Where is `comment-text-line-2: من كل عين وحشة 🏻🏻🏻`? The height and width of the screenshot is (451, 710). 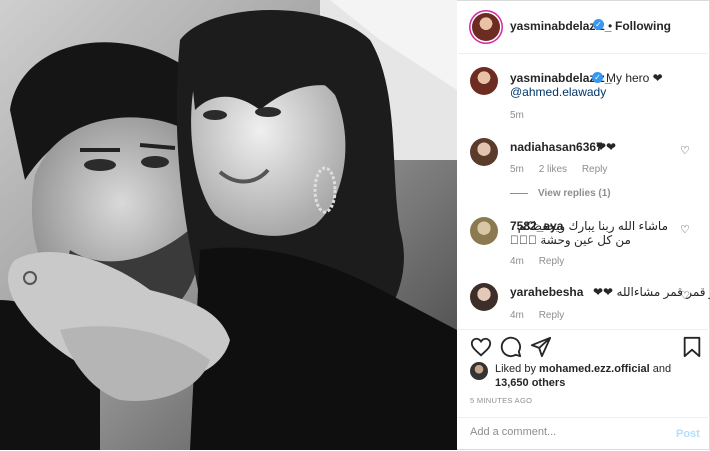
comment-text-line-2: من كل عين وحشة 🏻🏻🏻 is located at coordinates (570, 240).